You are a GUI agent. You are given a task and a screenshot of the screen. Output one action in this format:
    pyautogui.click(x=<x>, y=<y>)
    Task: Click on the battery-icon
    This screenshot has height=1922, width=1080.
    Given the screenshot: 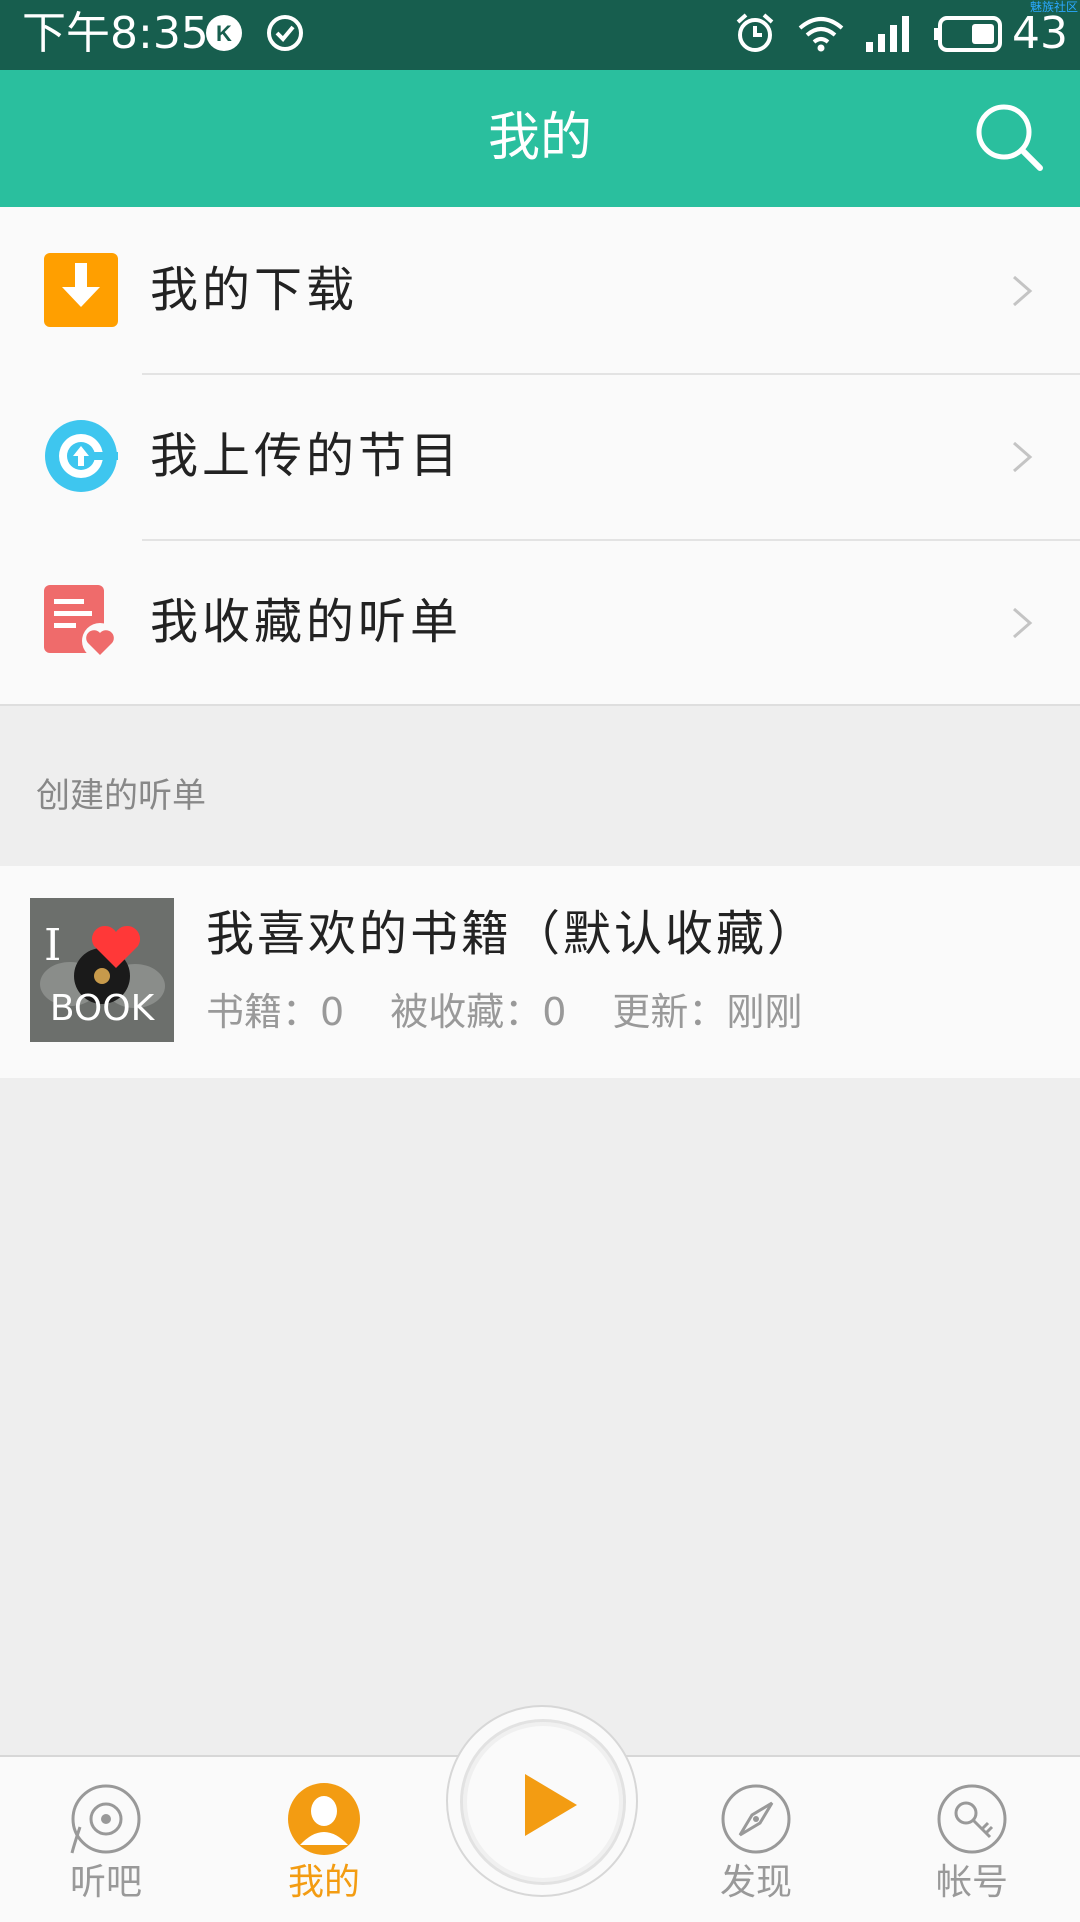 What is the action you would take?
    pyautogui.click(x=968, y=34)
    